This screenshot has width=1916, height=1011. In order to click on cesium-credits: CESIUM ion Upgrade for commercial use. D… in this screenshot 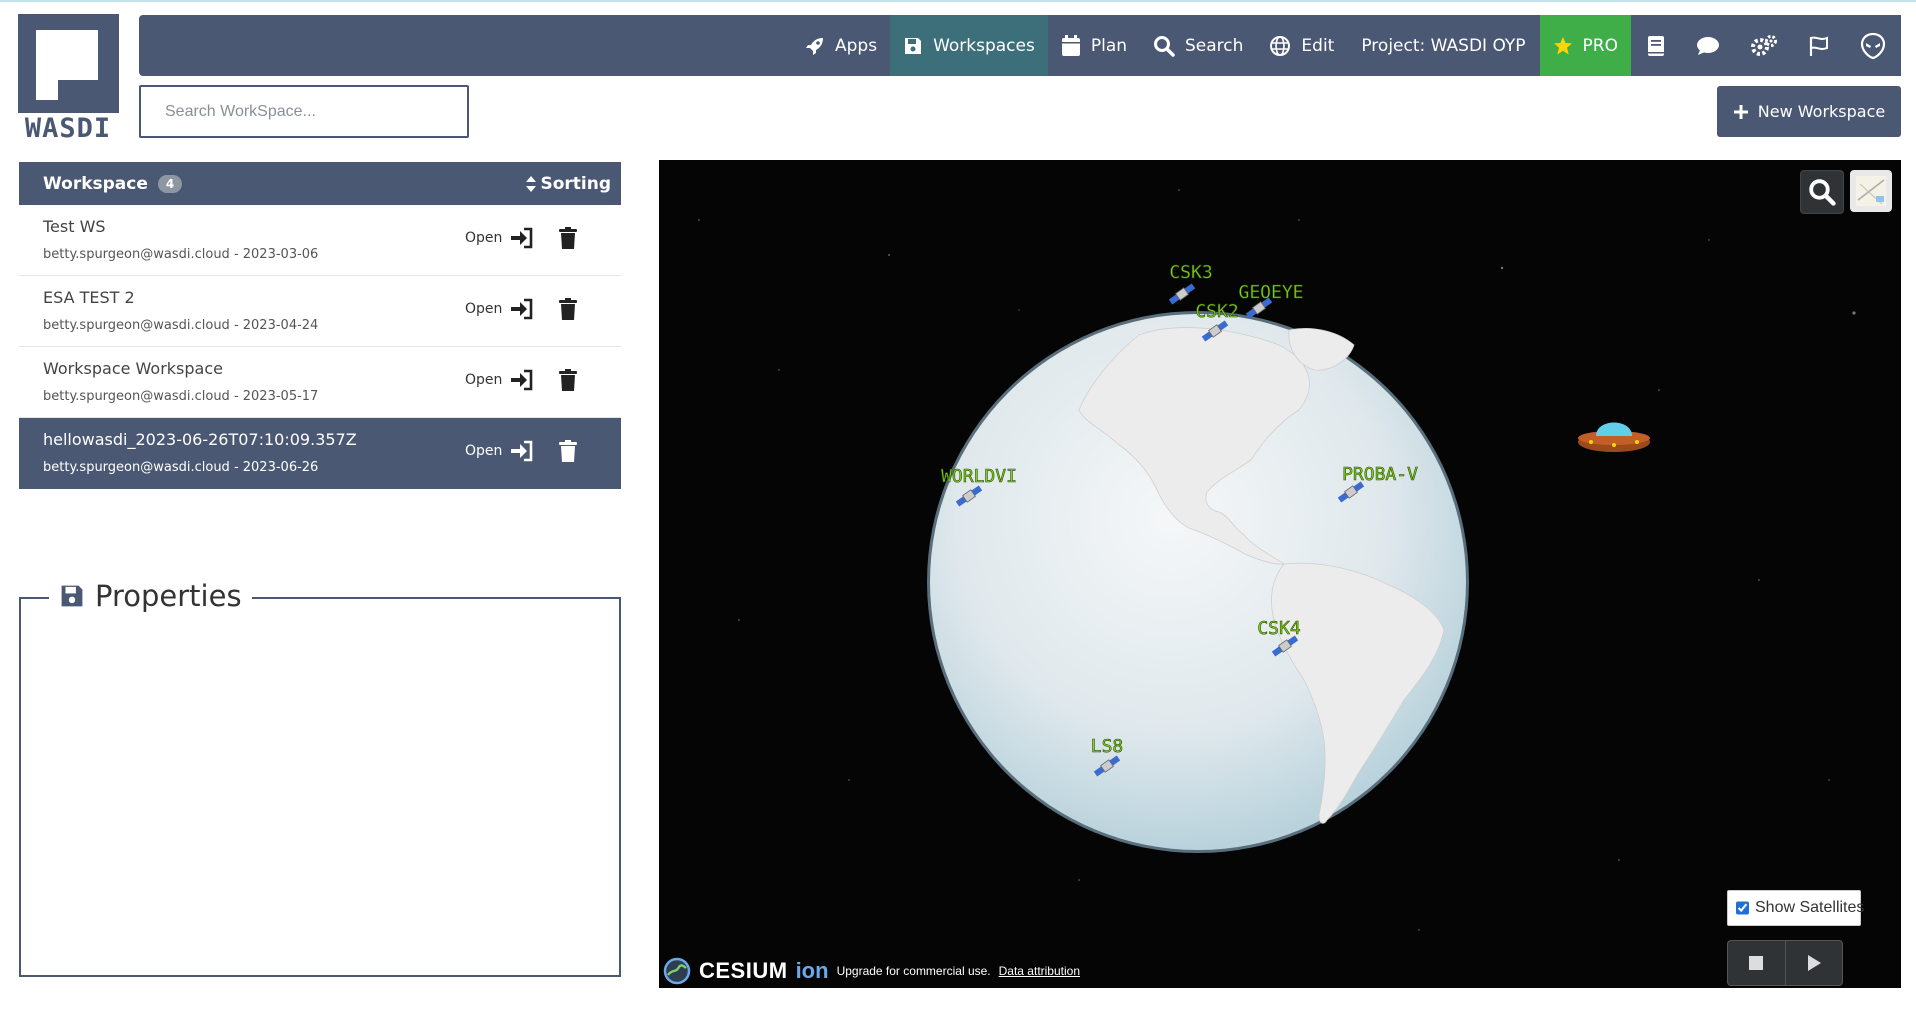, I will do `click(871, 971)`.